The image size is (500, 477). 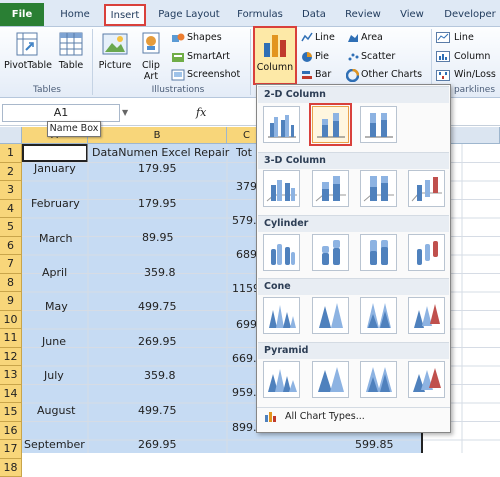 I want to click on picture-button: Picture, so click(x=115, y=65).